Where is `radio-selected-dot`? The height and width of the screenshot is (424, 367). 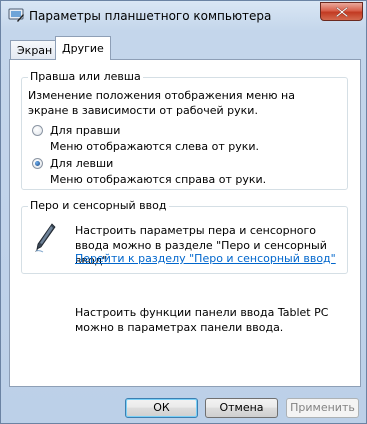 radio-selected-dot is located at coordinates (37, 163).